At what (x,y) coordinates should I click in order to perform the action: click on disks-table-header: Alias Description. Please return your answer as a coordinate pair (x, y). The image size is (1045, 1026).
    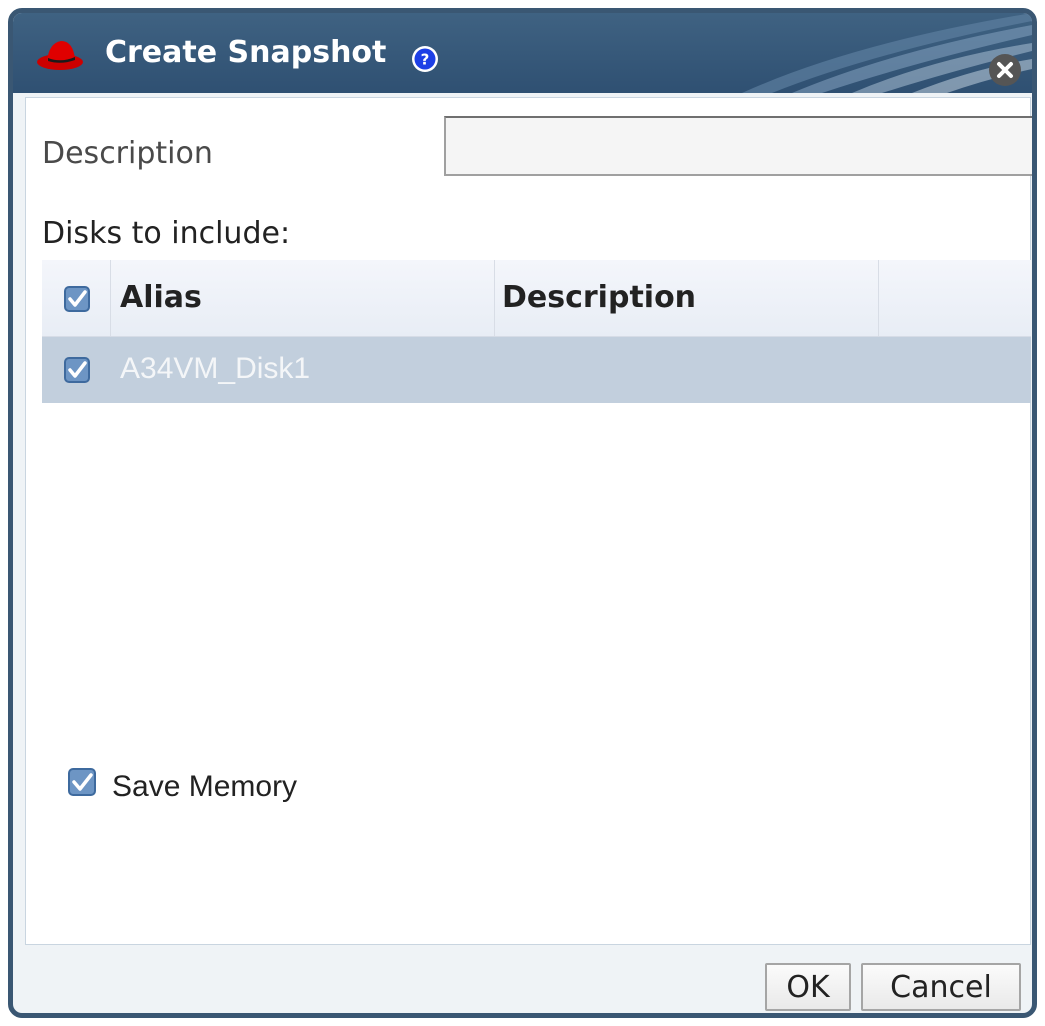
    Looking at the image, I should click on (536, 298).